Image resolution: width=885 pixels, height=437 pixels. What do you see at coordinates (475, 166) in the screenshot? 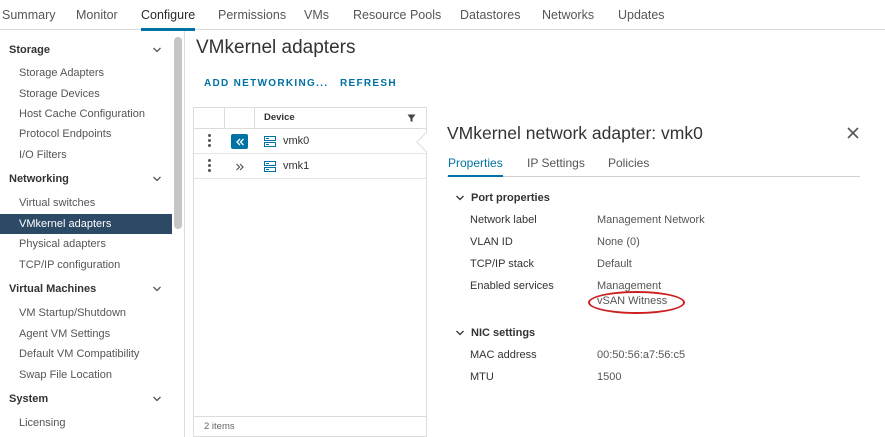
I see `tab-properties: Properties` at bounding box center [475, 166].